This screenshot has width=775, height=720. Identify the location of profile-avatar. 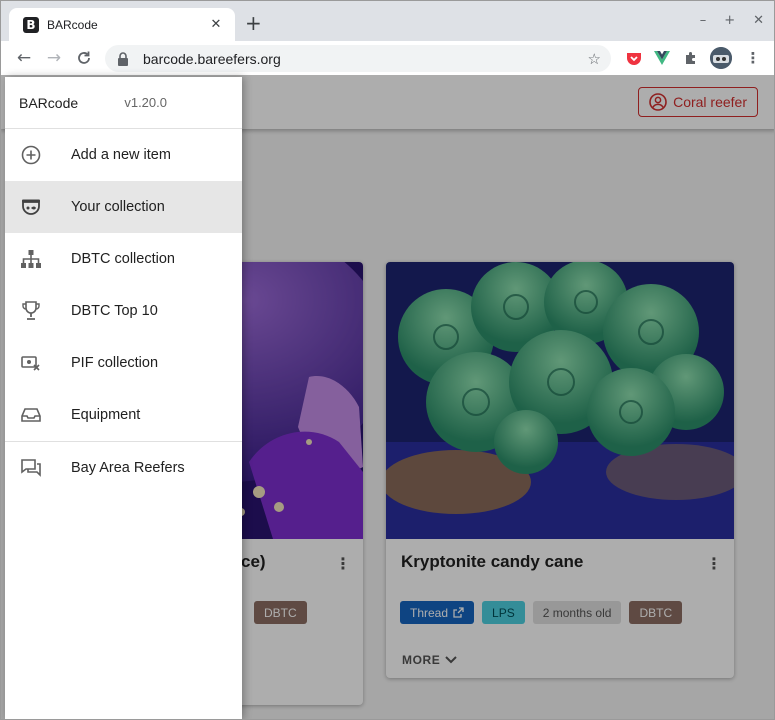
(721, 58).